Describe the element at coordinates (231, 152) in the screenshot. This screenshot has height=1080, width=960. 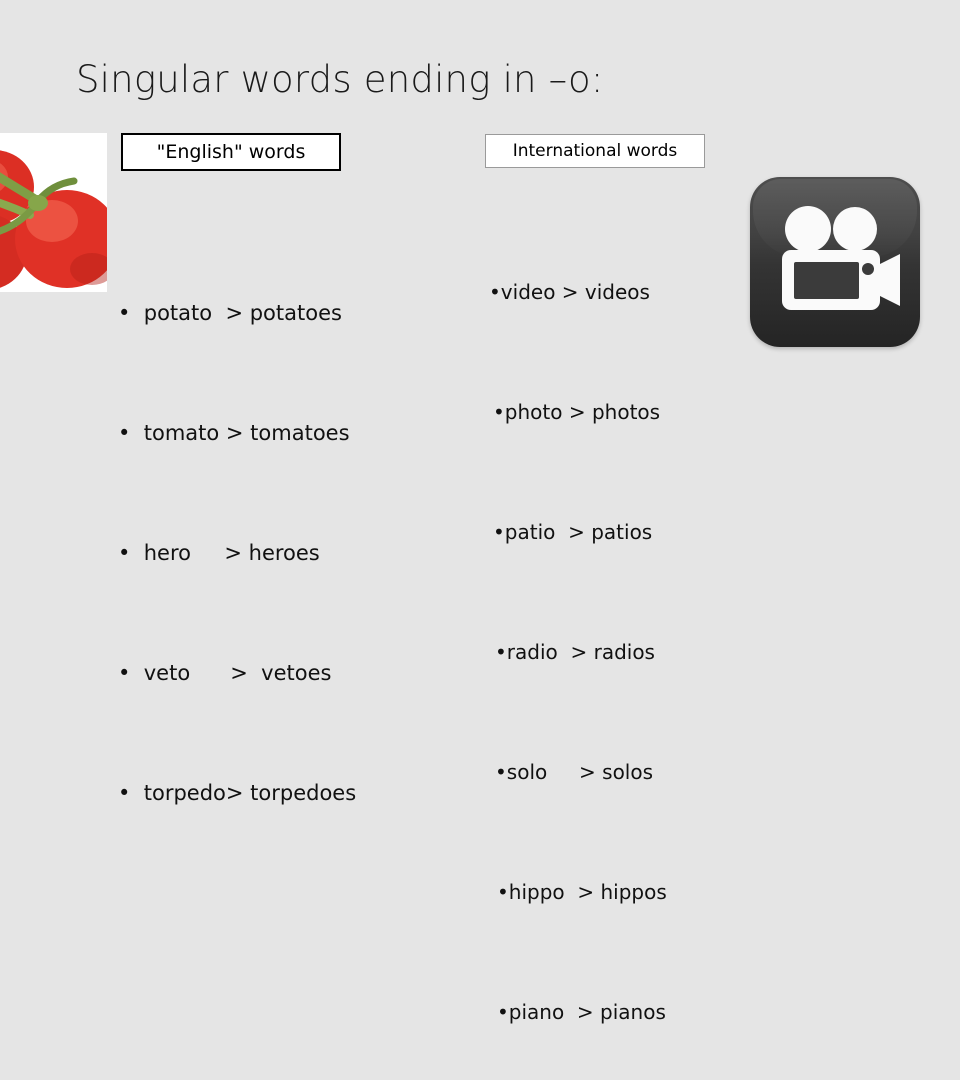
I see `header-english-words: "English" words` at that location.